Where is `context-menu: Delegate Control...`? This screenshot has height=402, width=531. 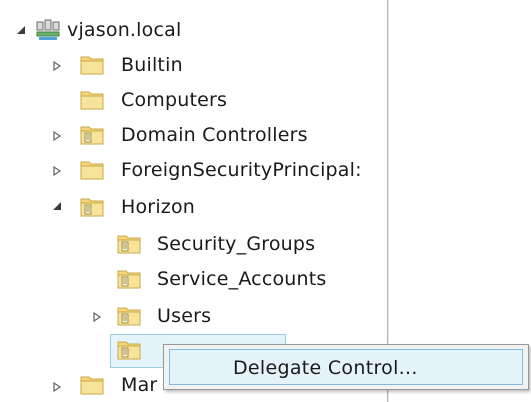 context-menu: Delegate Control... is located at coordinates (346, 367).